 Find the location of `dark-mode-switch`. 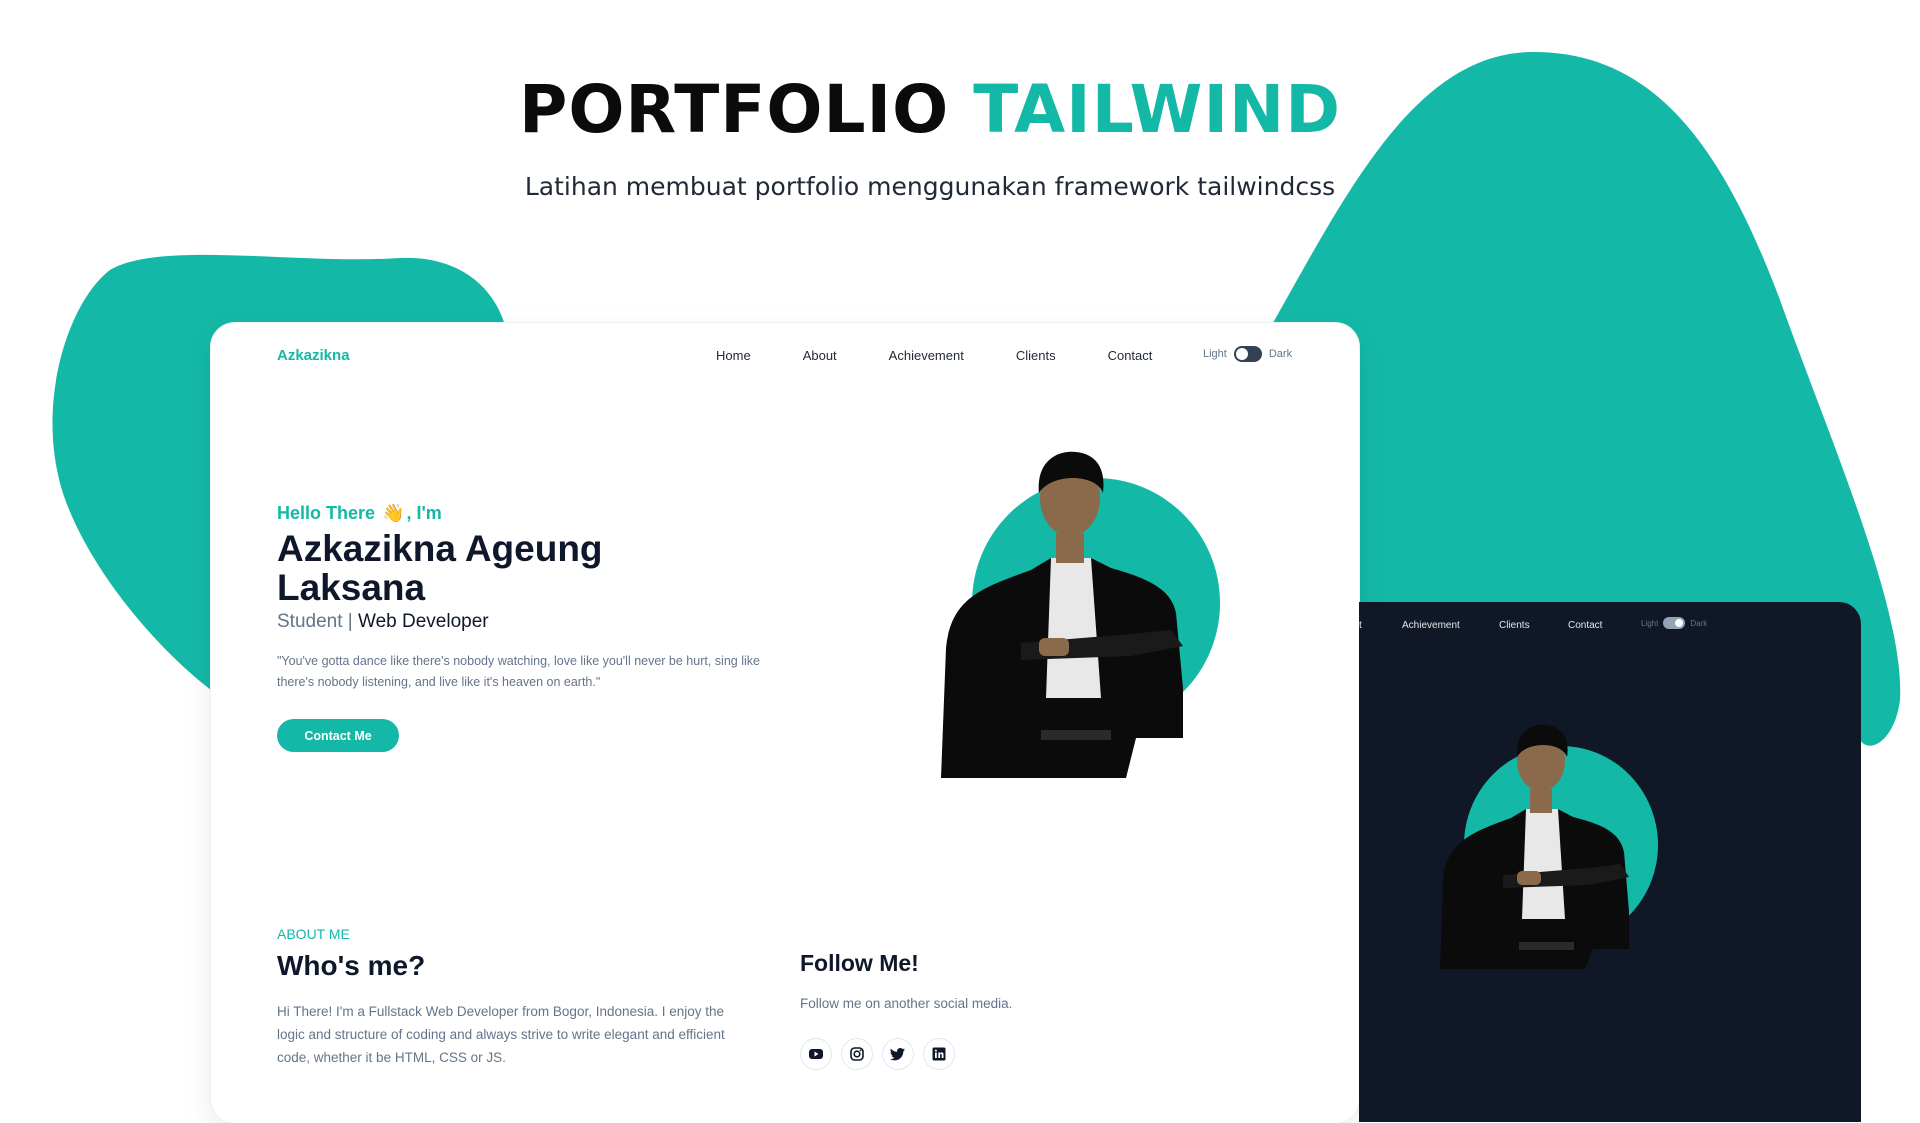

dark-mode-switch is located at coordinates (1247, 354).